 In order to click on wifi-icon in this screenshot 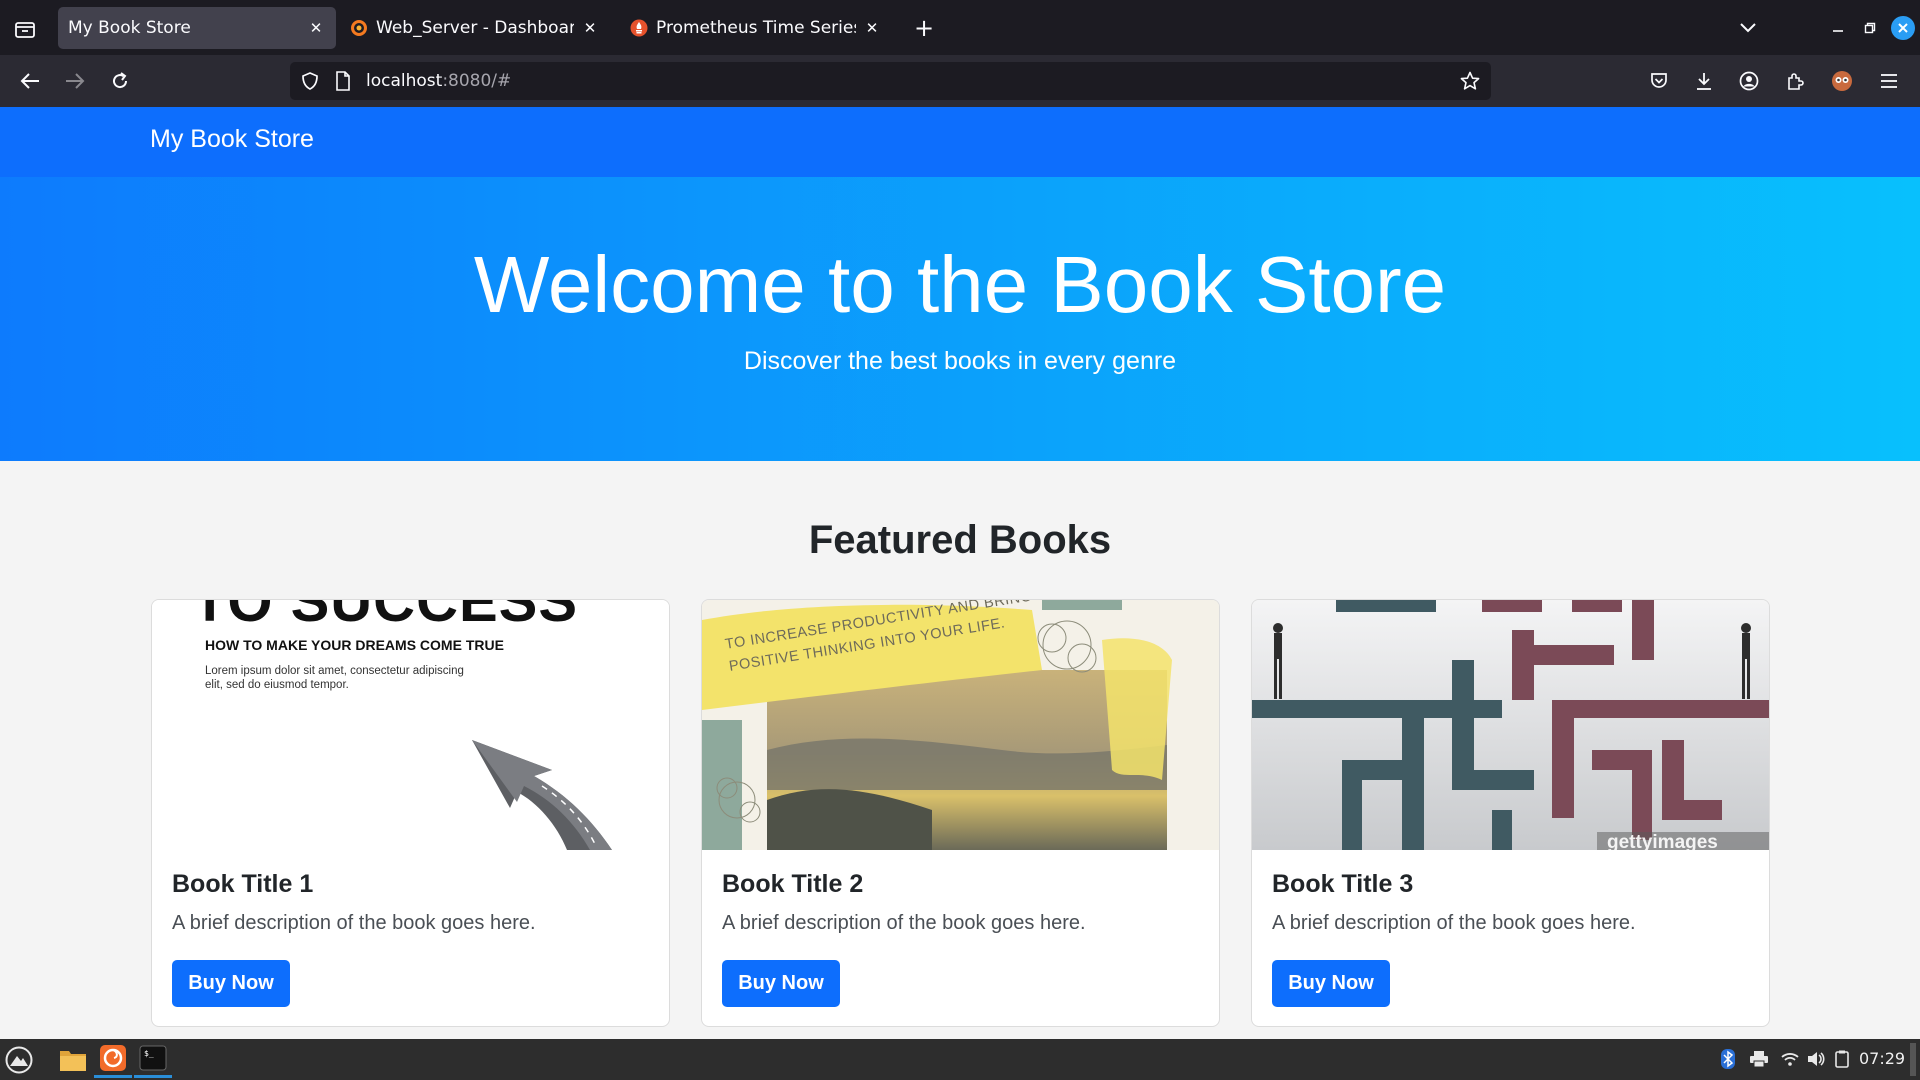, I will do `click(1790, 1059)`.